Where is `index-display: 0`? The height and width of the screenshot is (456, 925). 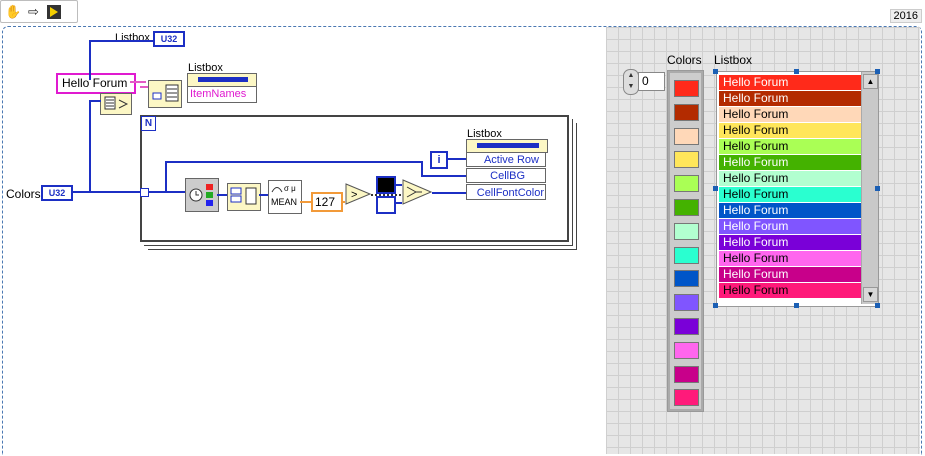
index-display: 0 is located at coordinates (651, 81).